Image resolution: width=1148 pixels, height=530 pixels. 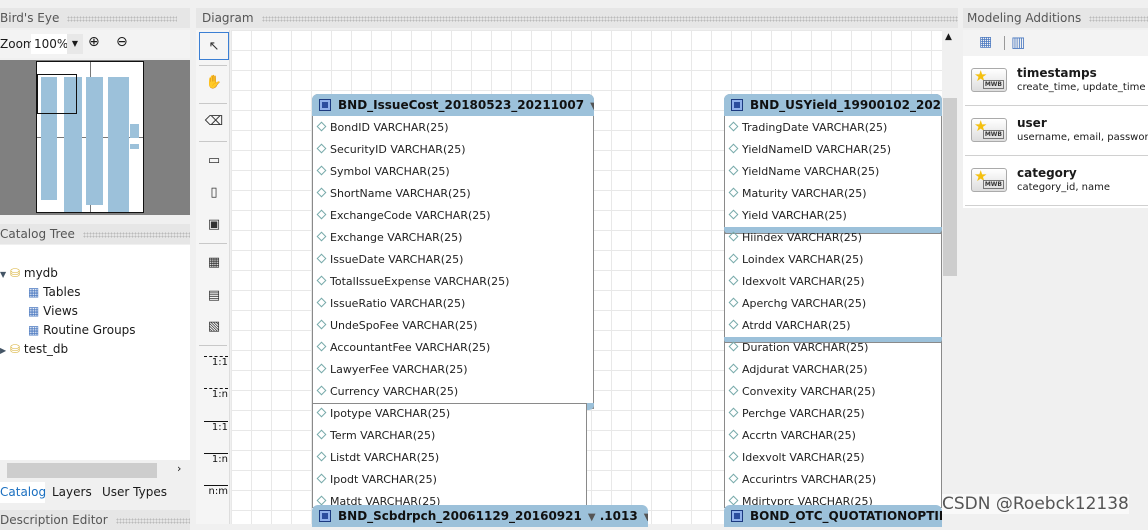 I want to click on column-row: AccountantFee VARCHAR(25), so click(x=403, y=348).